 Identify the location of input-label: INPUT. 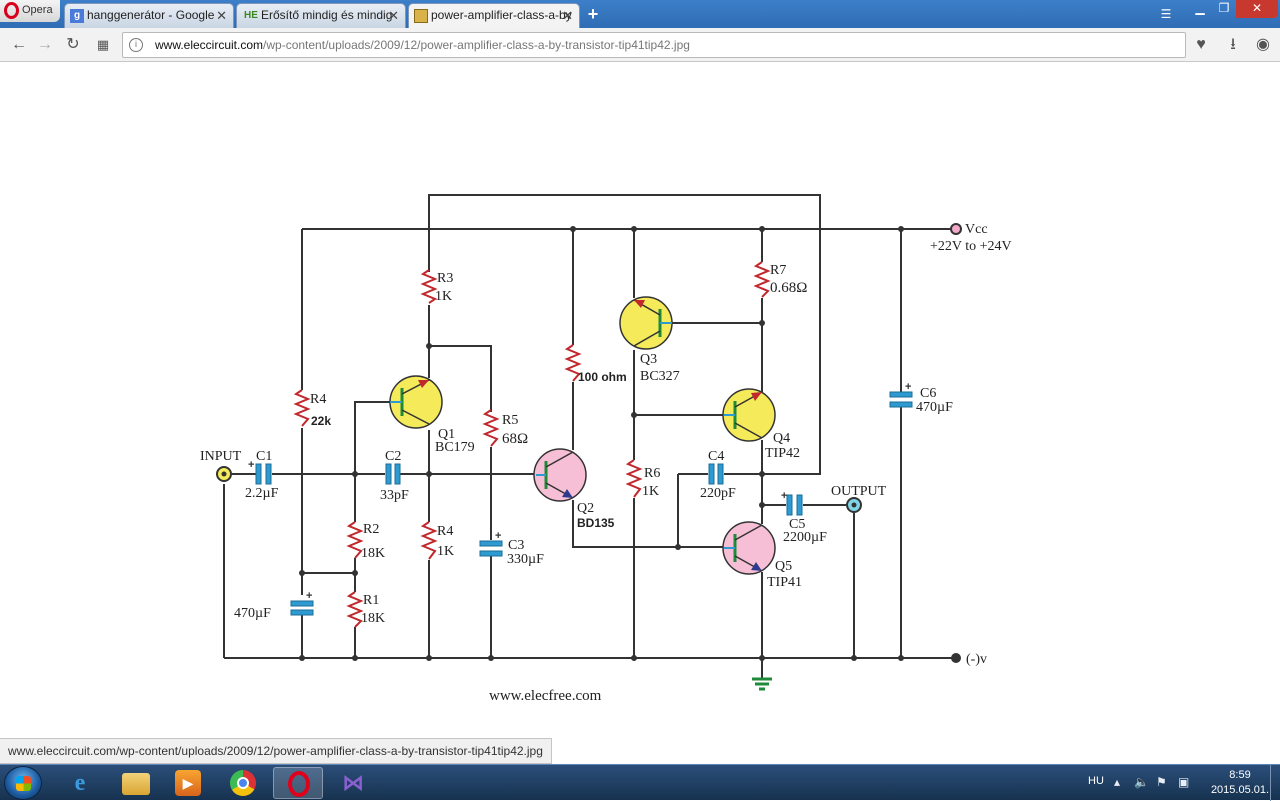
(221, 456).